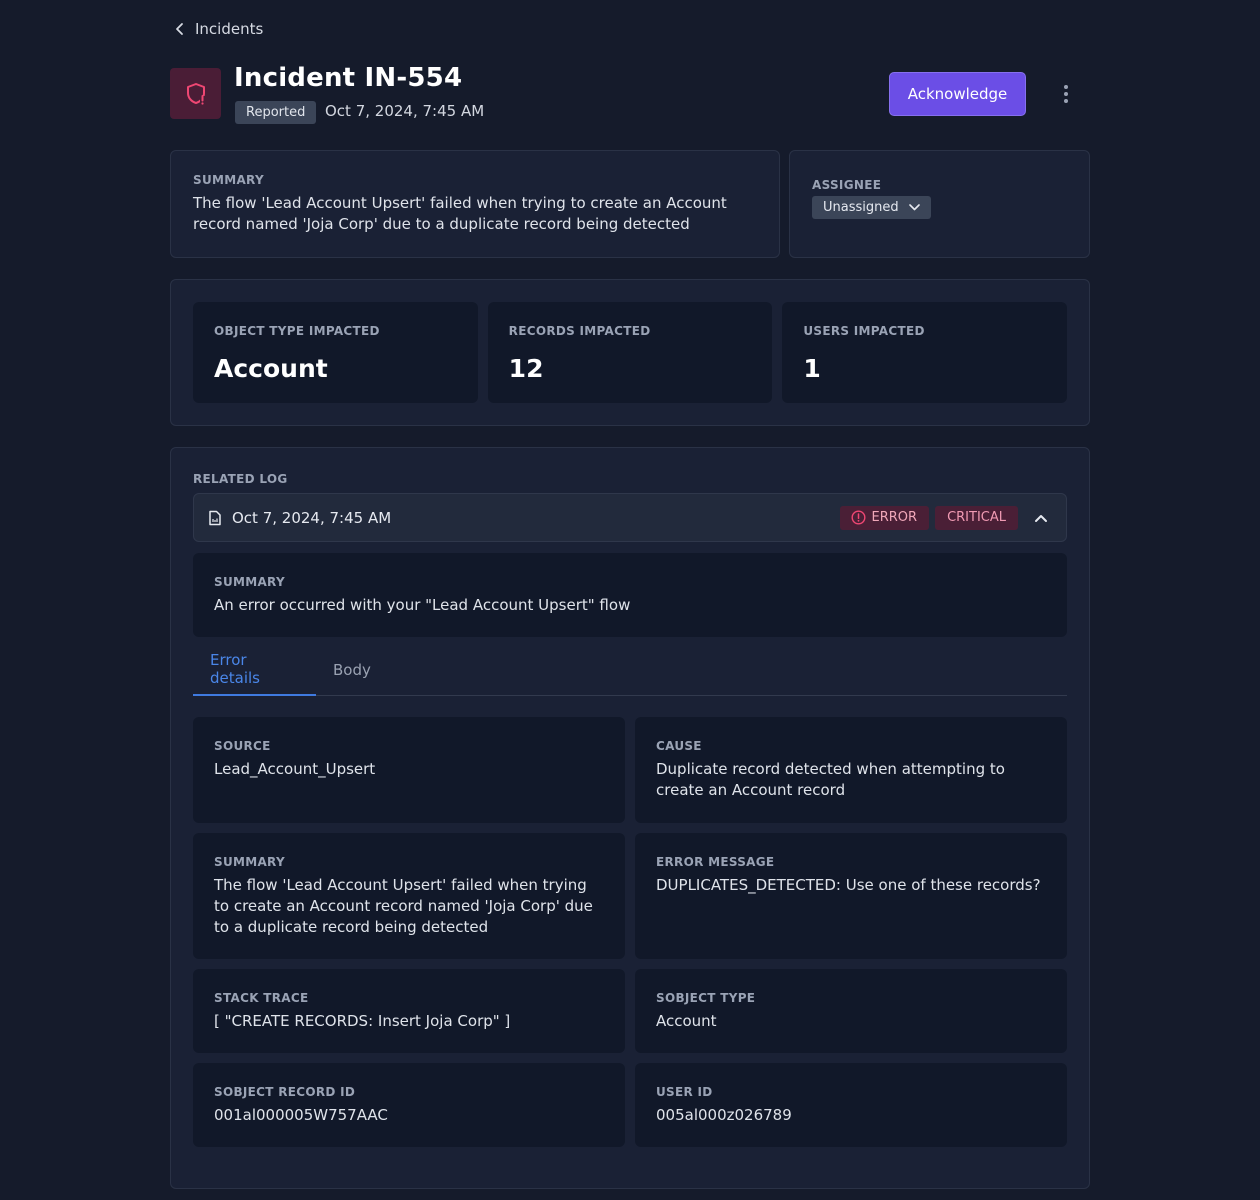  Describe the element at coordinates (362, 1021) in the screenshot. I see `detail-value: [ "CREATE RECORDS: Insert Joja Corp" ]` at that location.